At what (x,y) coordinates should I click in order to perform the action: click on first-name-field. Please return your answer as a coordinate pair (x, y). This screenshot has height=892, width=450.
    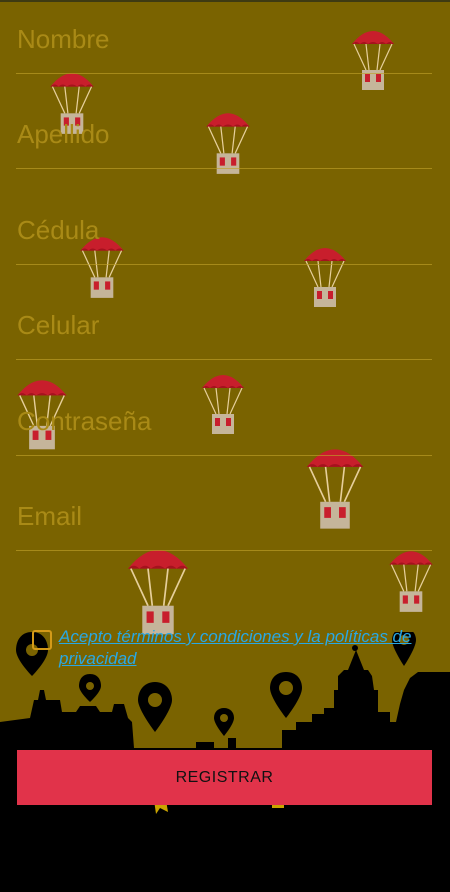
    Looking at the image, I should click on (224, 39).